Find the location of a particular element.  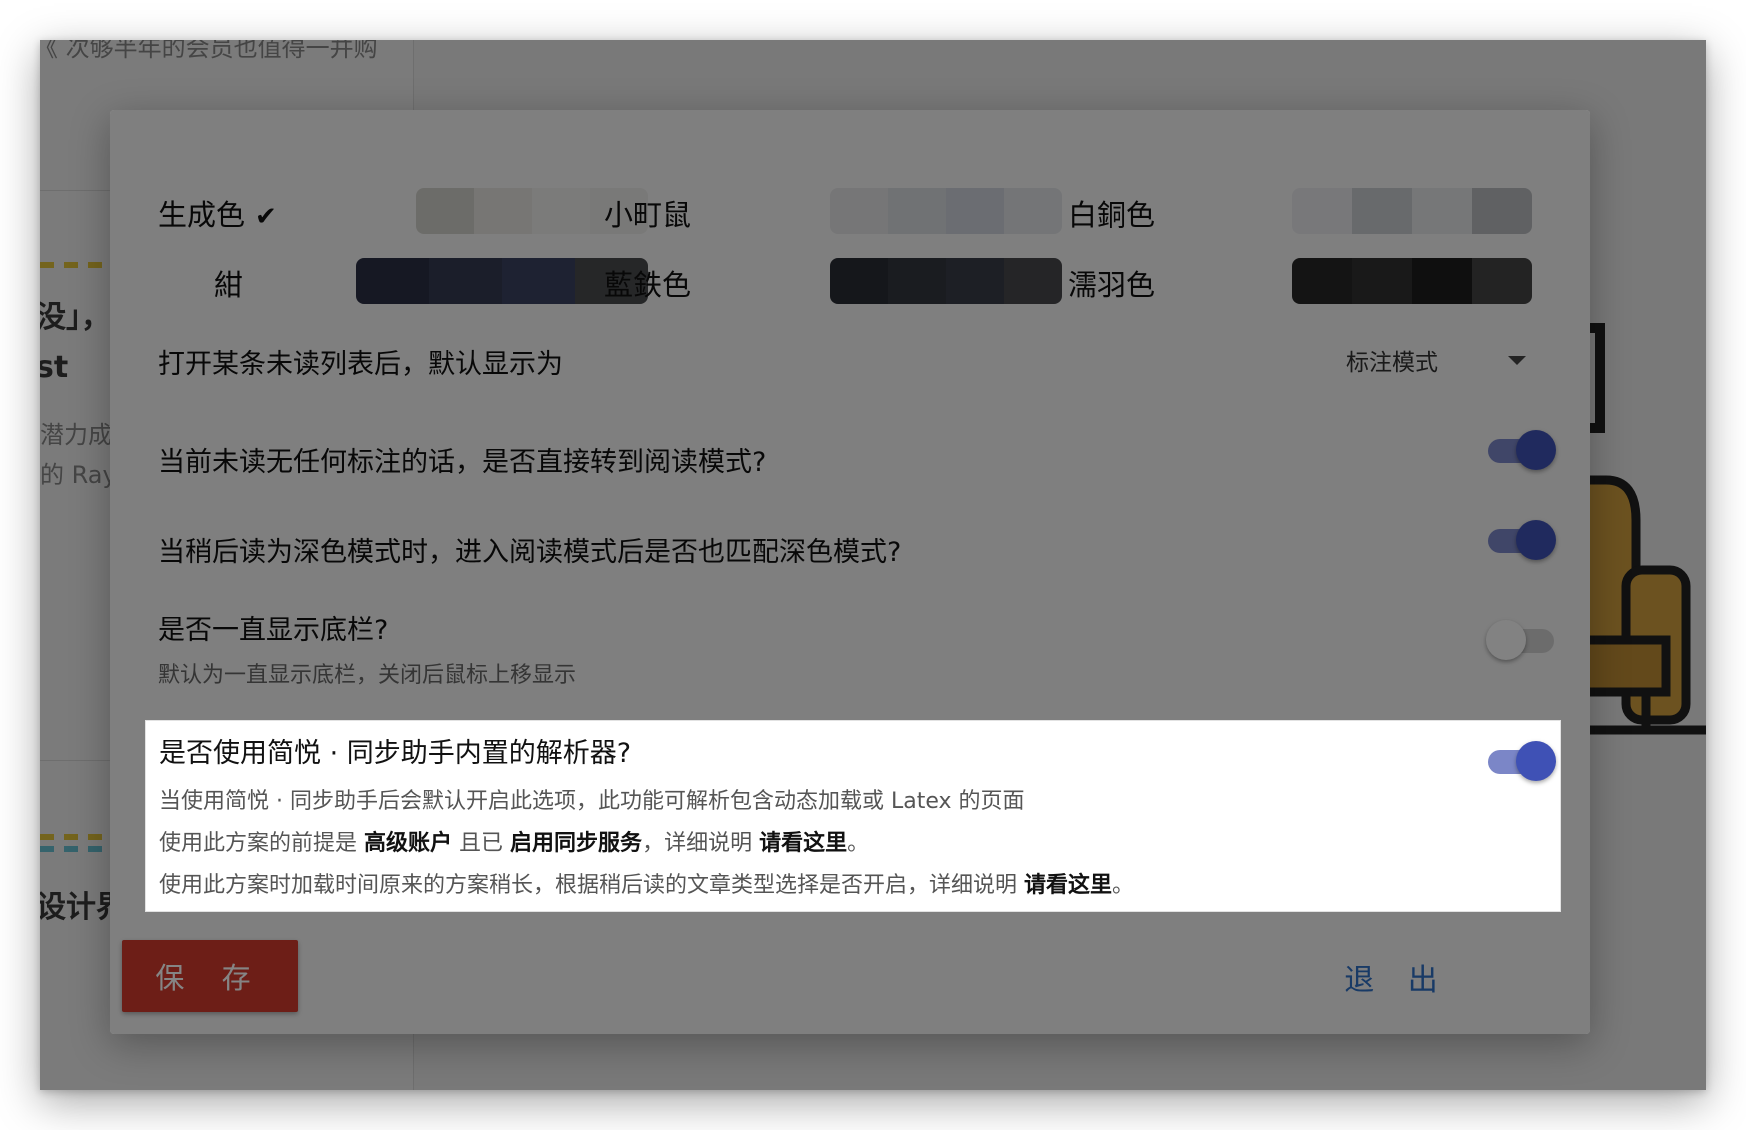

theme-label-aitetsu: 藍鉄色 is located at coordinates (647, 283).